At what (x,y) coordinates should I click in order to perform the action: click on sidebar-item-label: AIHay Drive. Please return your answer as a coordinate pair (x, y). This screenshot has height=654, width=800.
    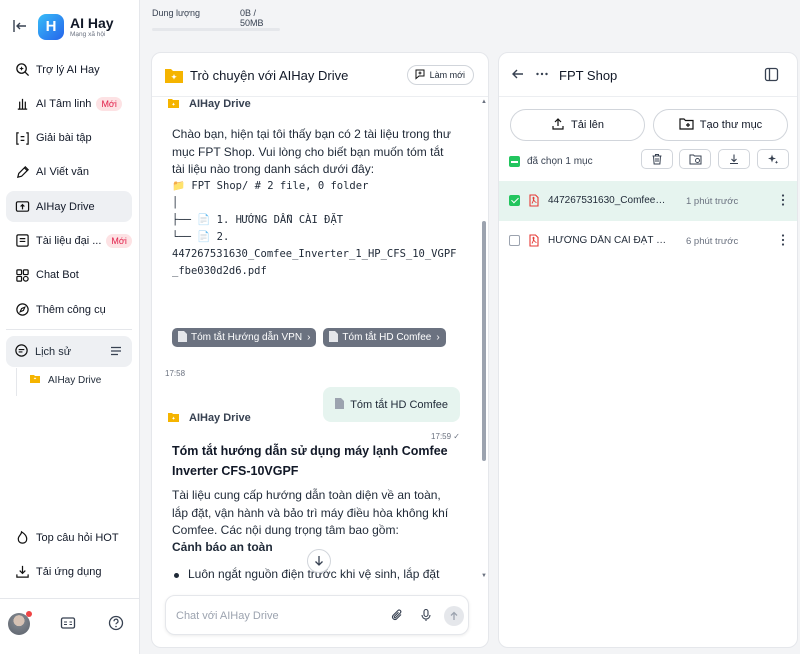
    Looking at the image, I should click on (65, 206).